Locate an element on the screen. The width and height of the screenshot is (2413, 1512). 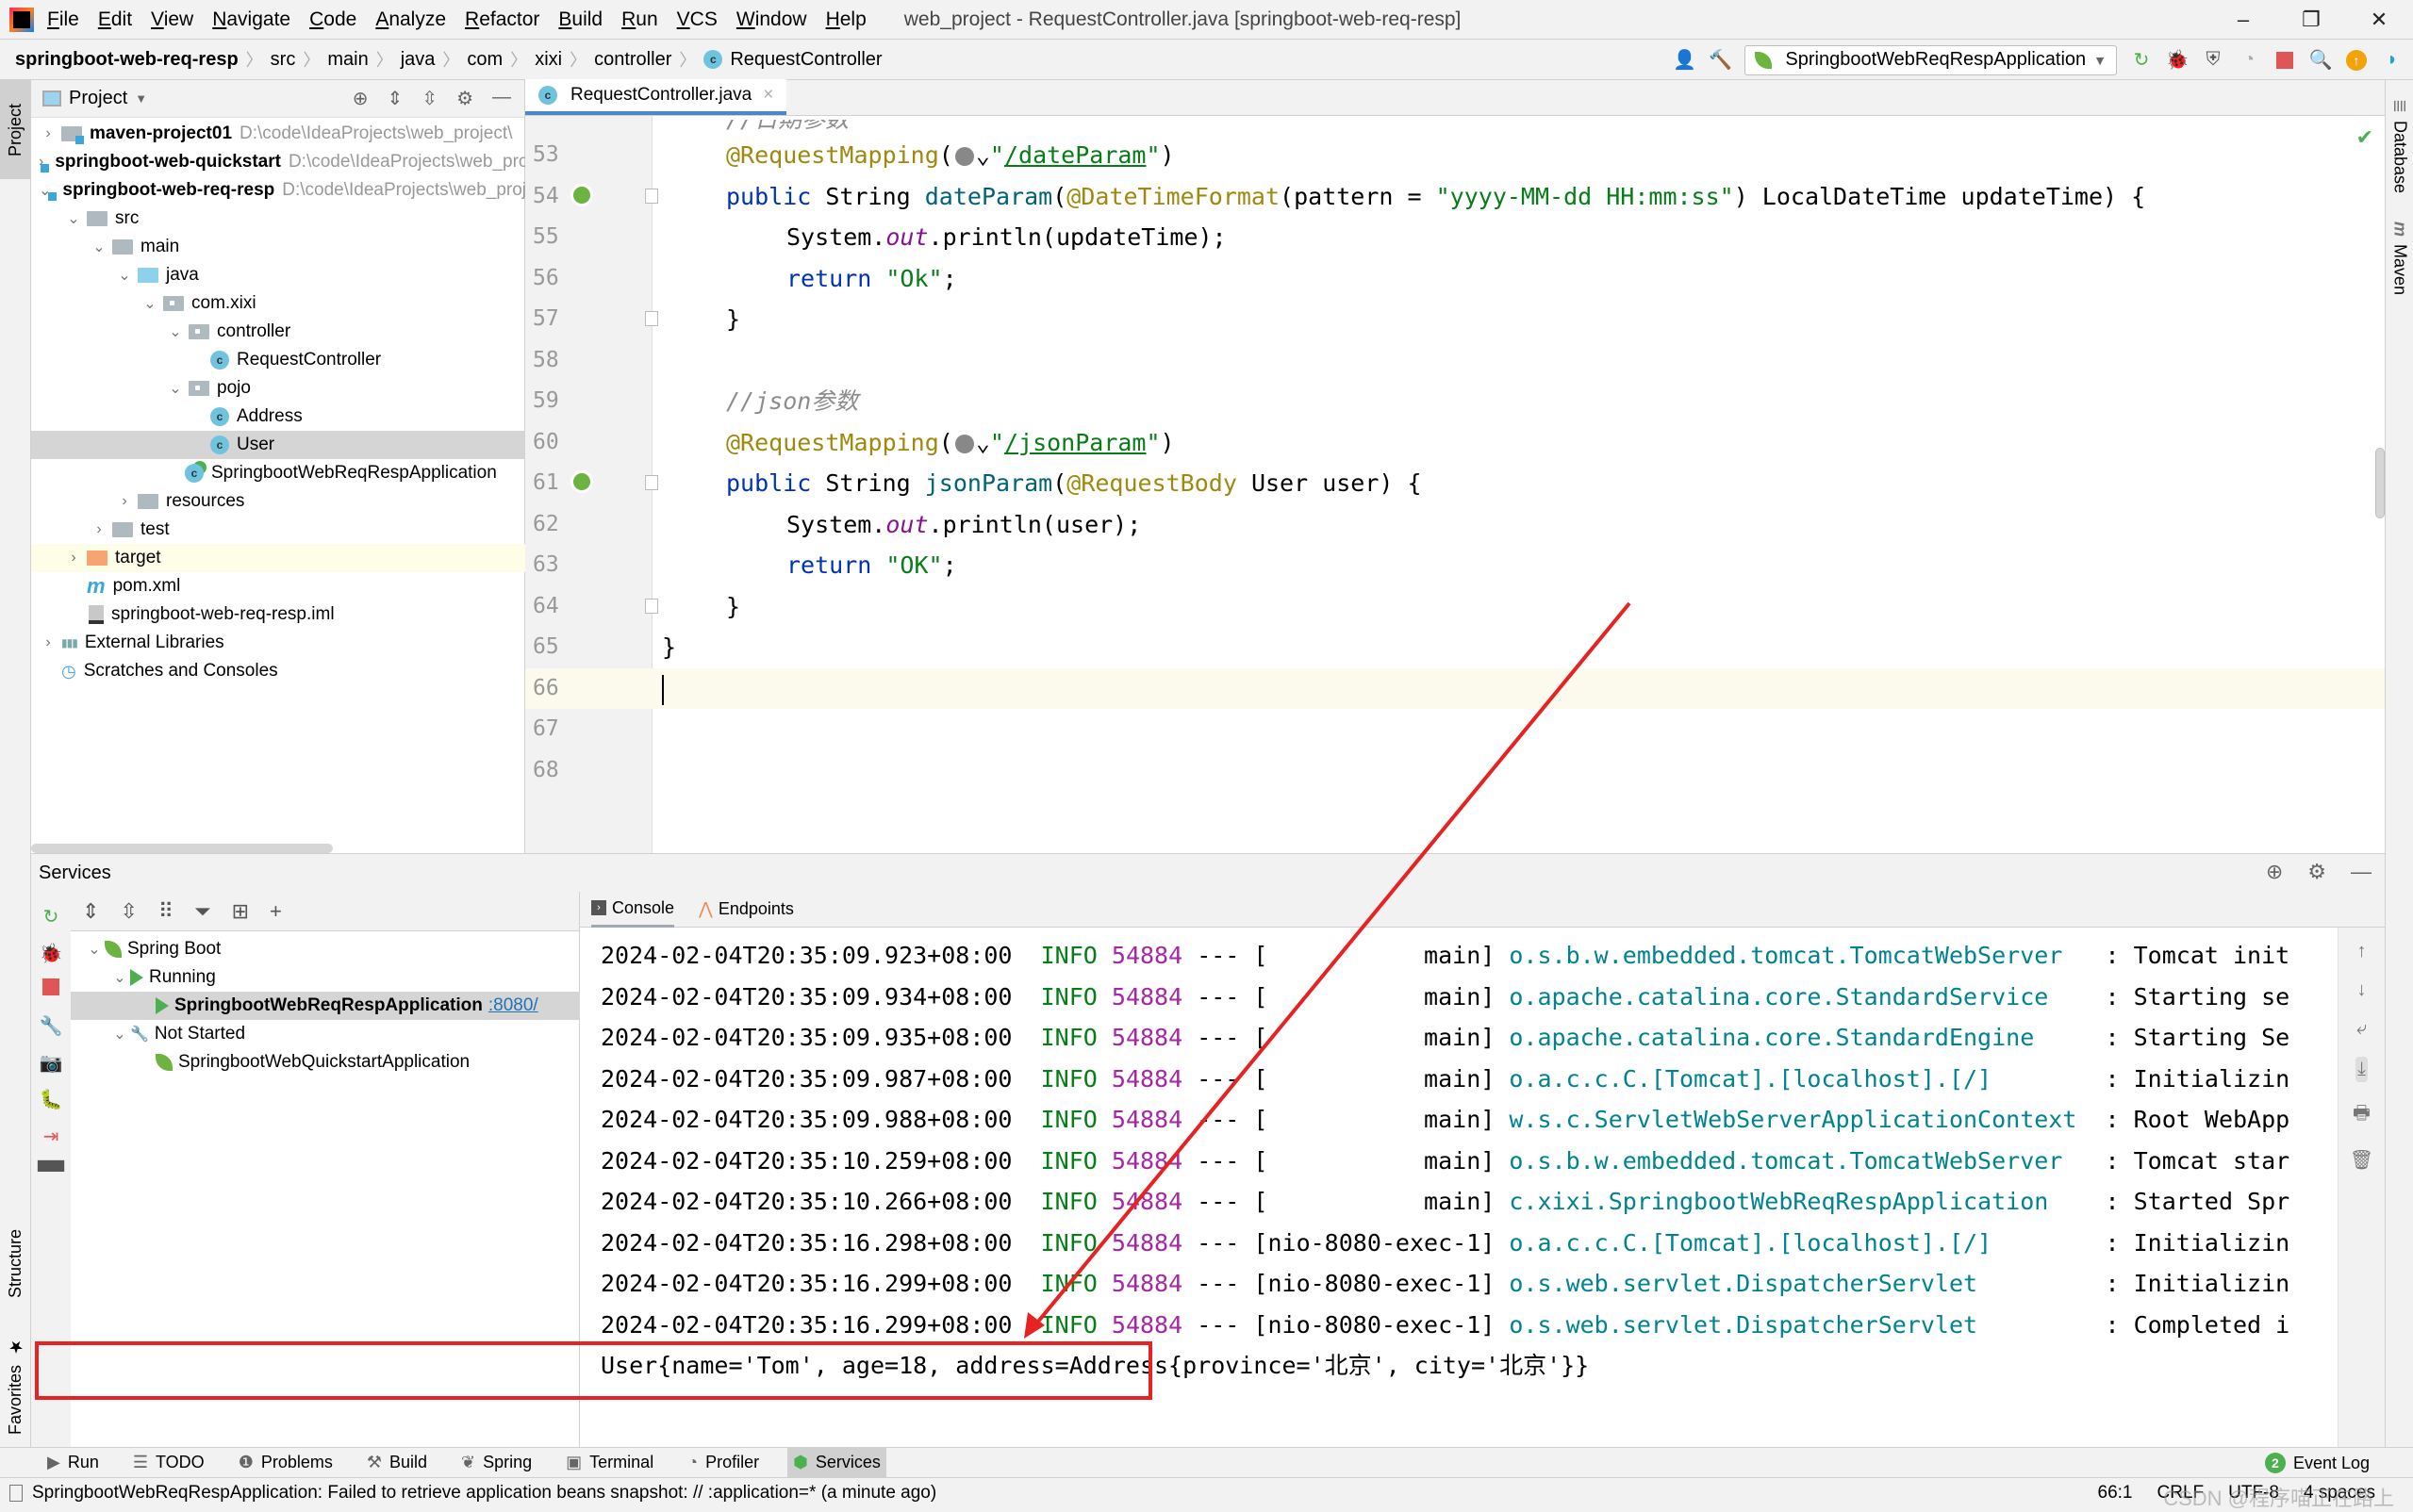
log-message: : Completed initialization is located at coordinates (2197, 1324).